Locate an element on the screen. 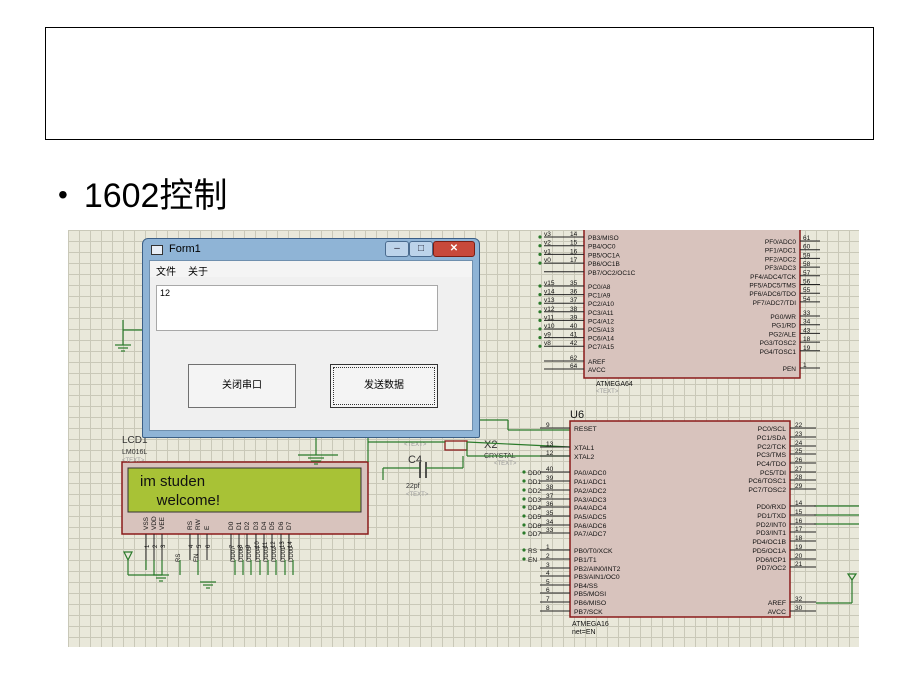  atmega16-pin-name: PD2/INT0 is located at coordinates (771, 525).